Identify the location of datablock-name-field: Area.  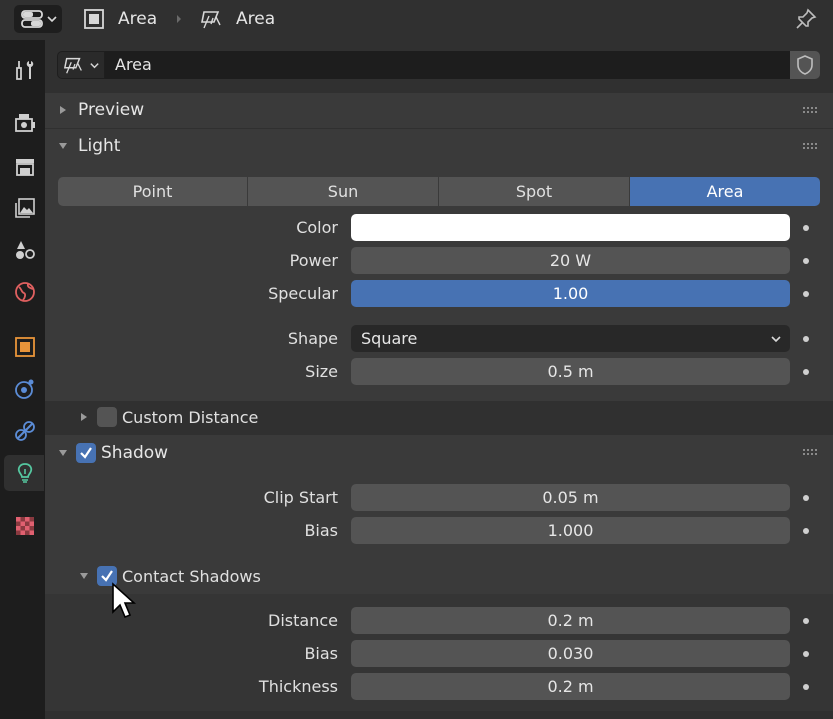
(447, 65).